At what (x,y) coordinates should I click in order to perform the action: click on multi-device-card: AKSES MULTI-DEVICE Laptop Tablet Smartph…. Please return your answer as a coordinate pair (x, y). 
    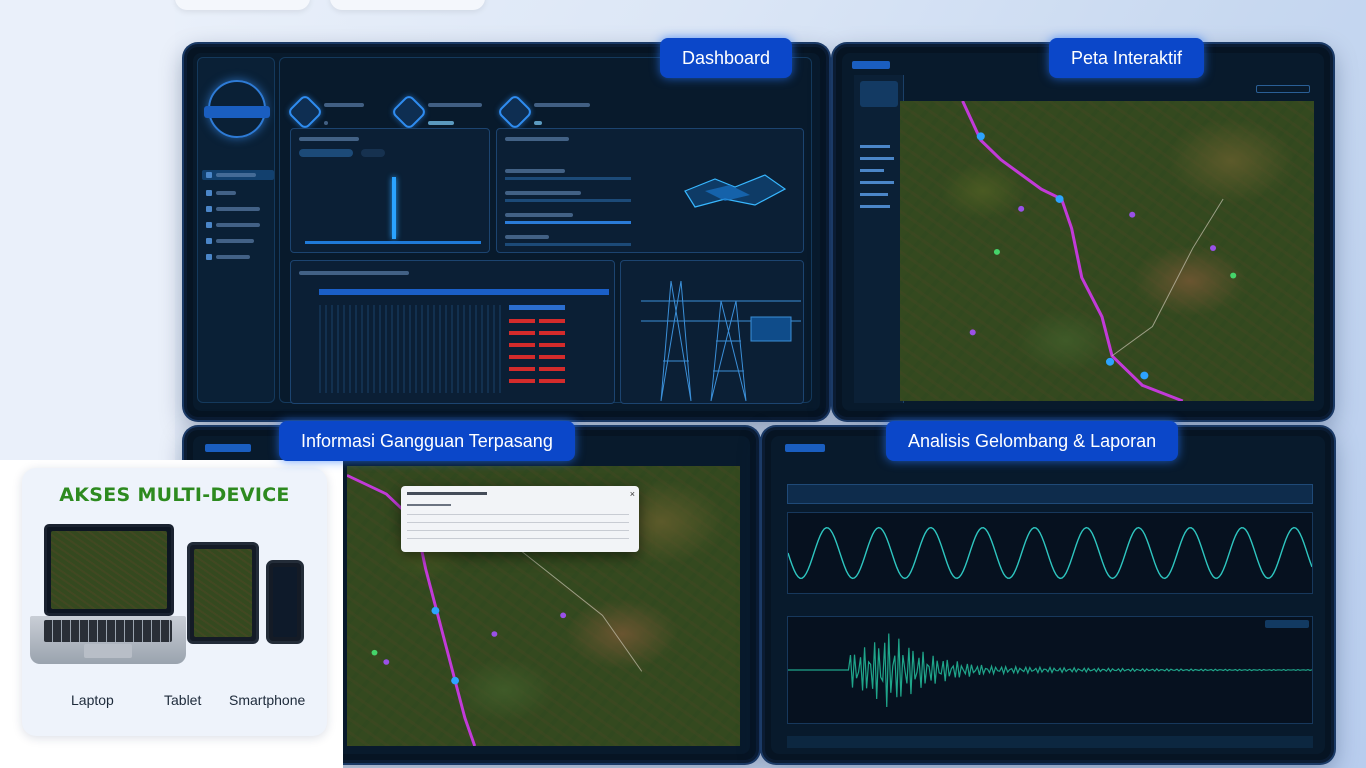
    Looking at the image, I should click on (174, 602).